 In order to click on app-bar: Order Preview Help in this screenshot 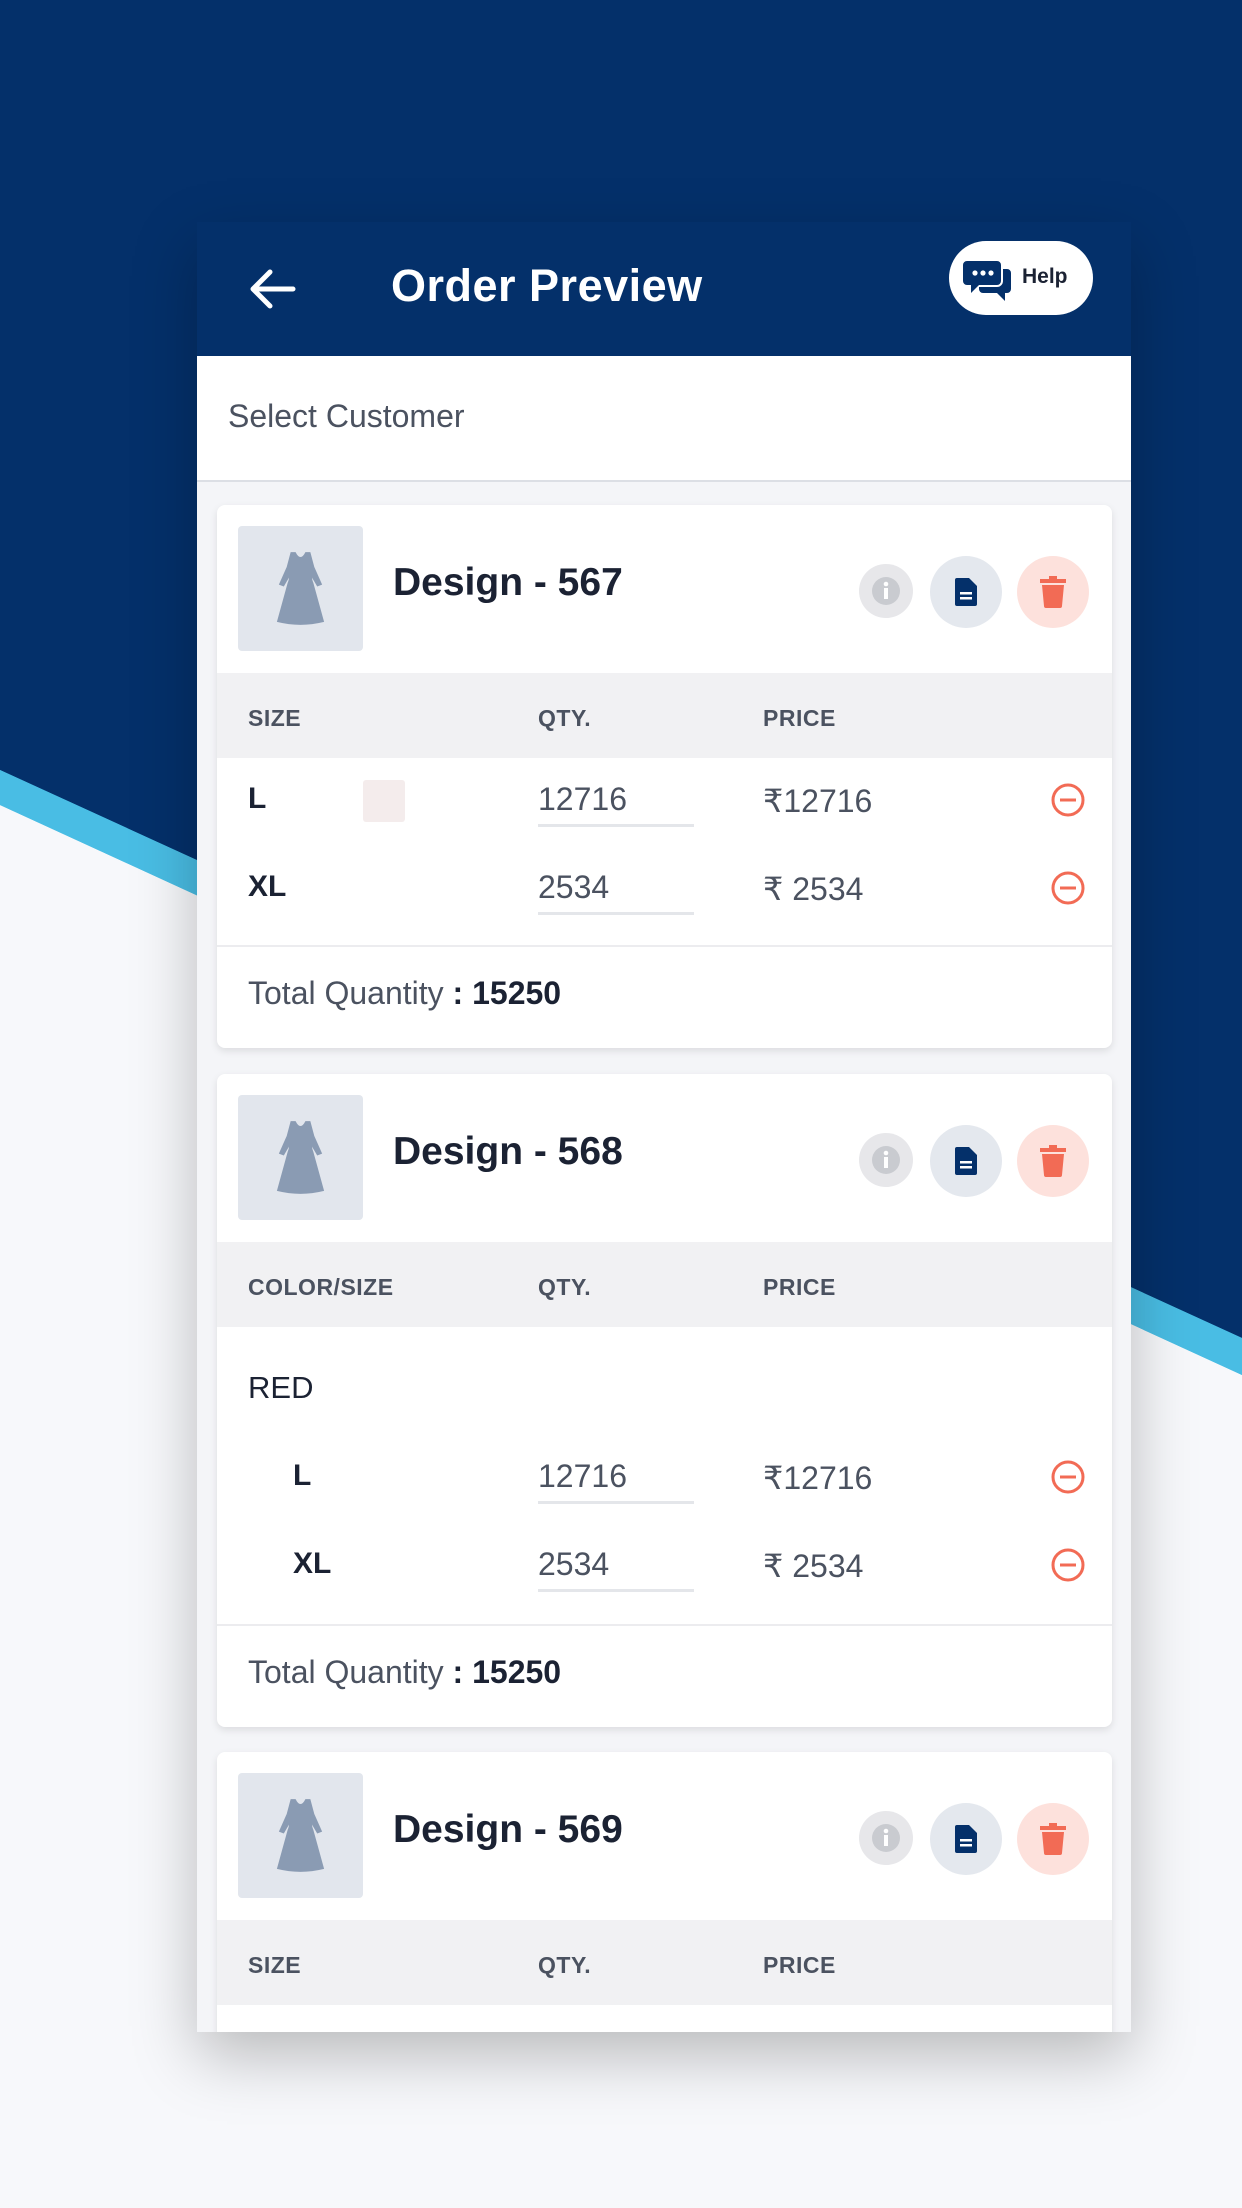, I will do `click(664, 289)`.